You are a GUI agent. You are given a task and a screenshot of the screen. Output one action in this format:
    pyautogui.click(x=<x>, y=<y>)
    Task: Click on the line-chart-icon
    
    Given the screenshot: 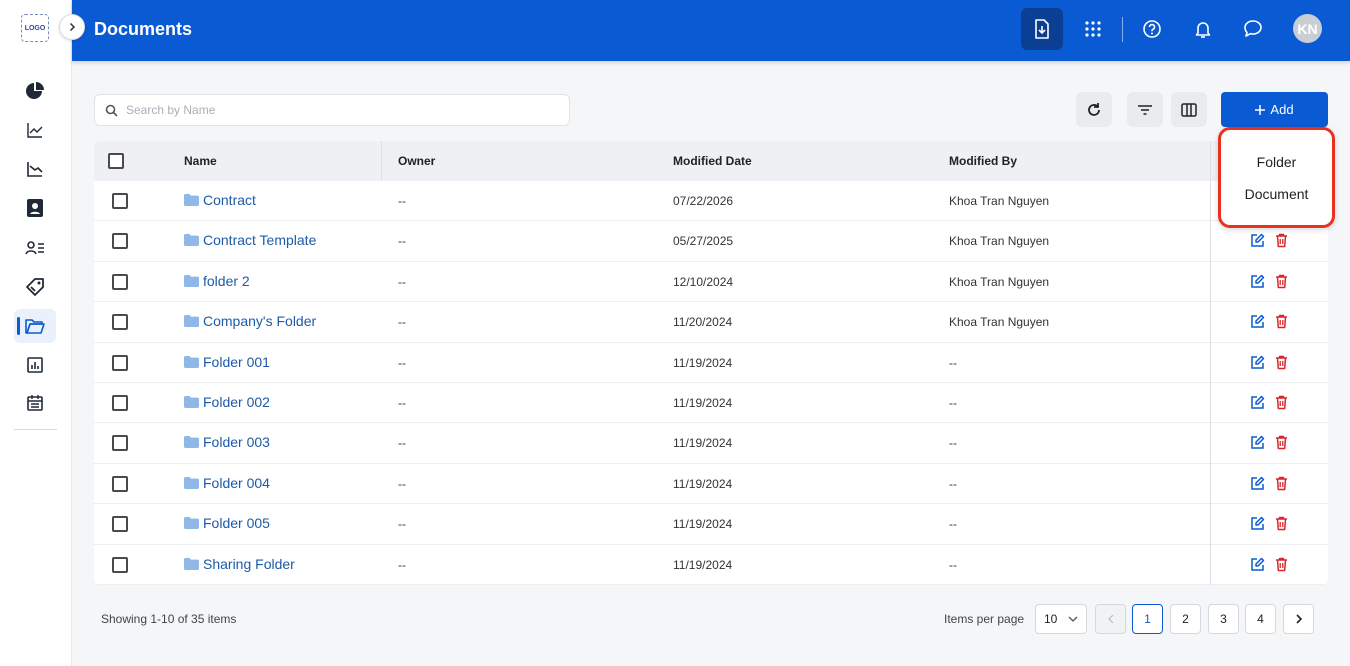 What is the action you would take?
    pyautogui.click(x=35, y=169)
    